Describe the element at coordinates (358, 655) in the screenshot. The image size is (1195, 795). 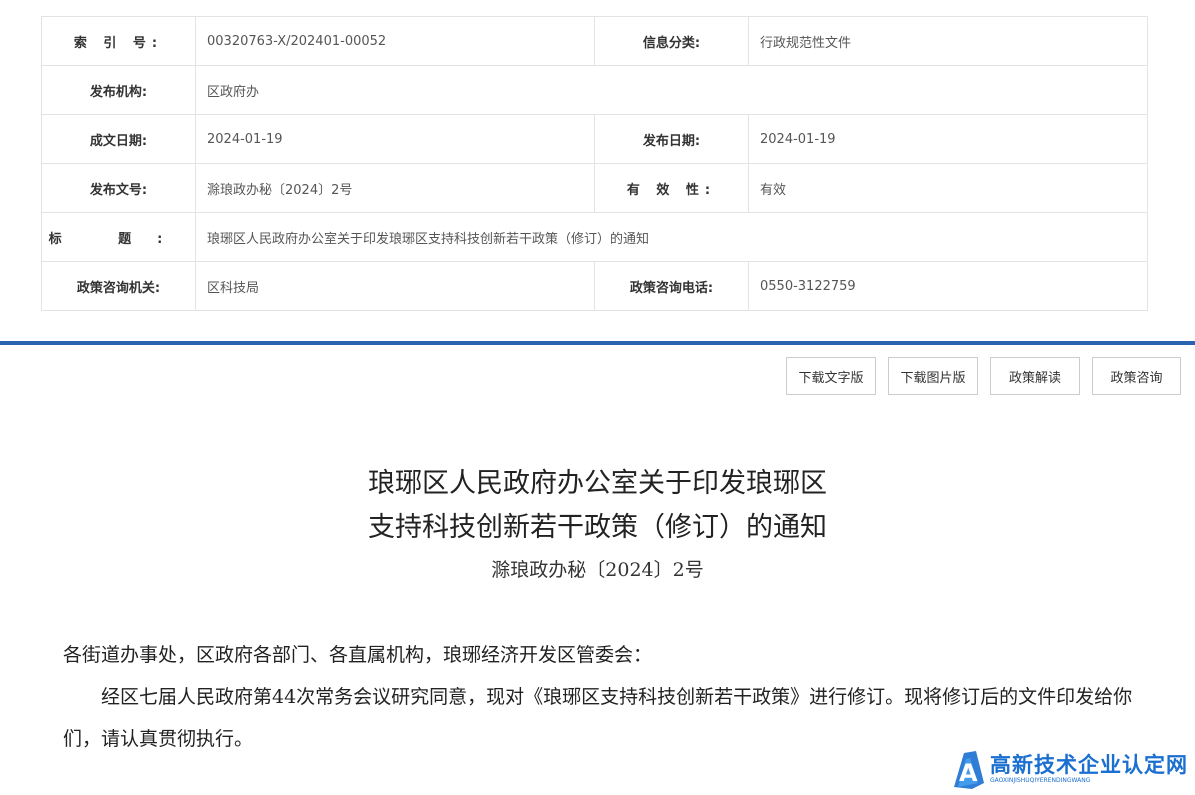
I see `document-salutation: 各街道办事处，区政府各部门、各直属机构，琅琊经济开发区管委会：` at that location.